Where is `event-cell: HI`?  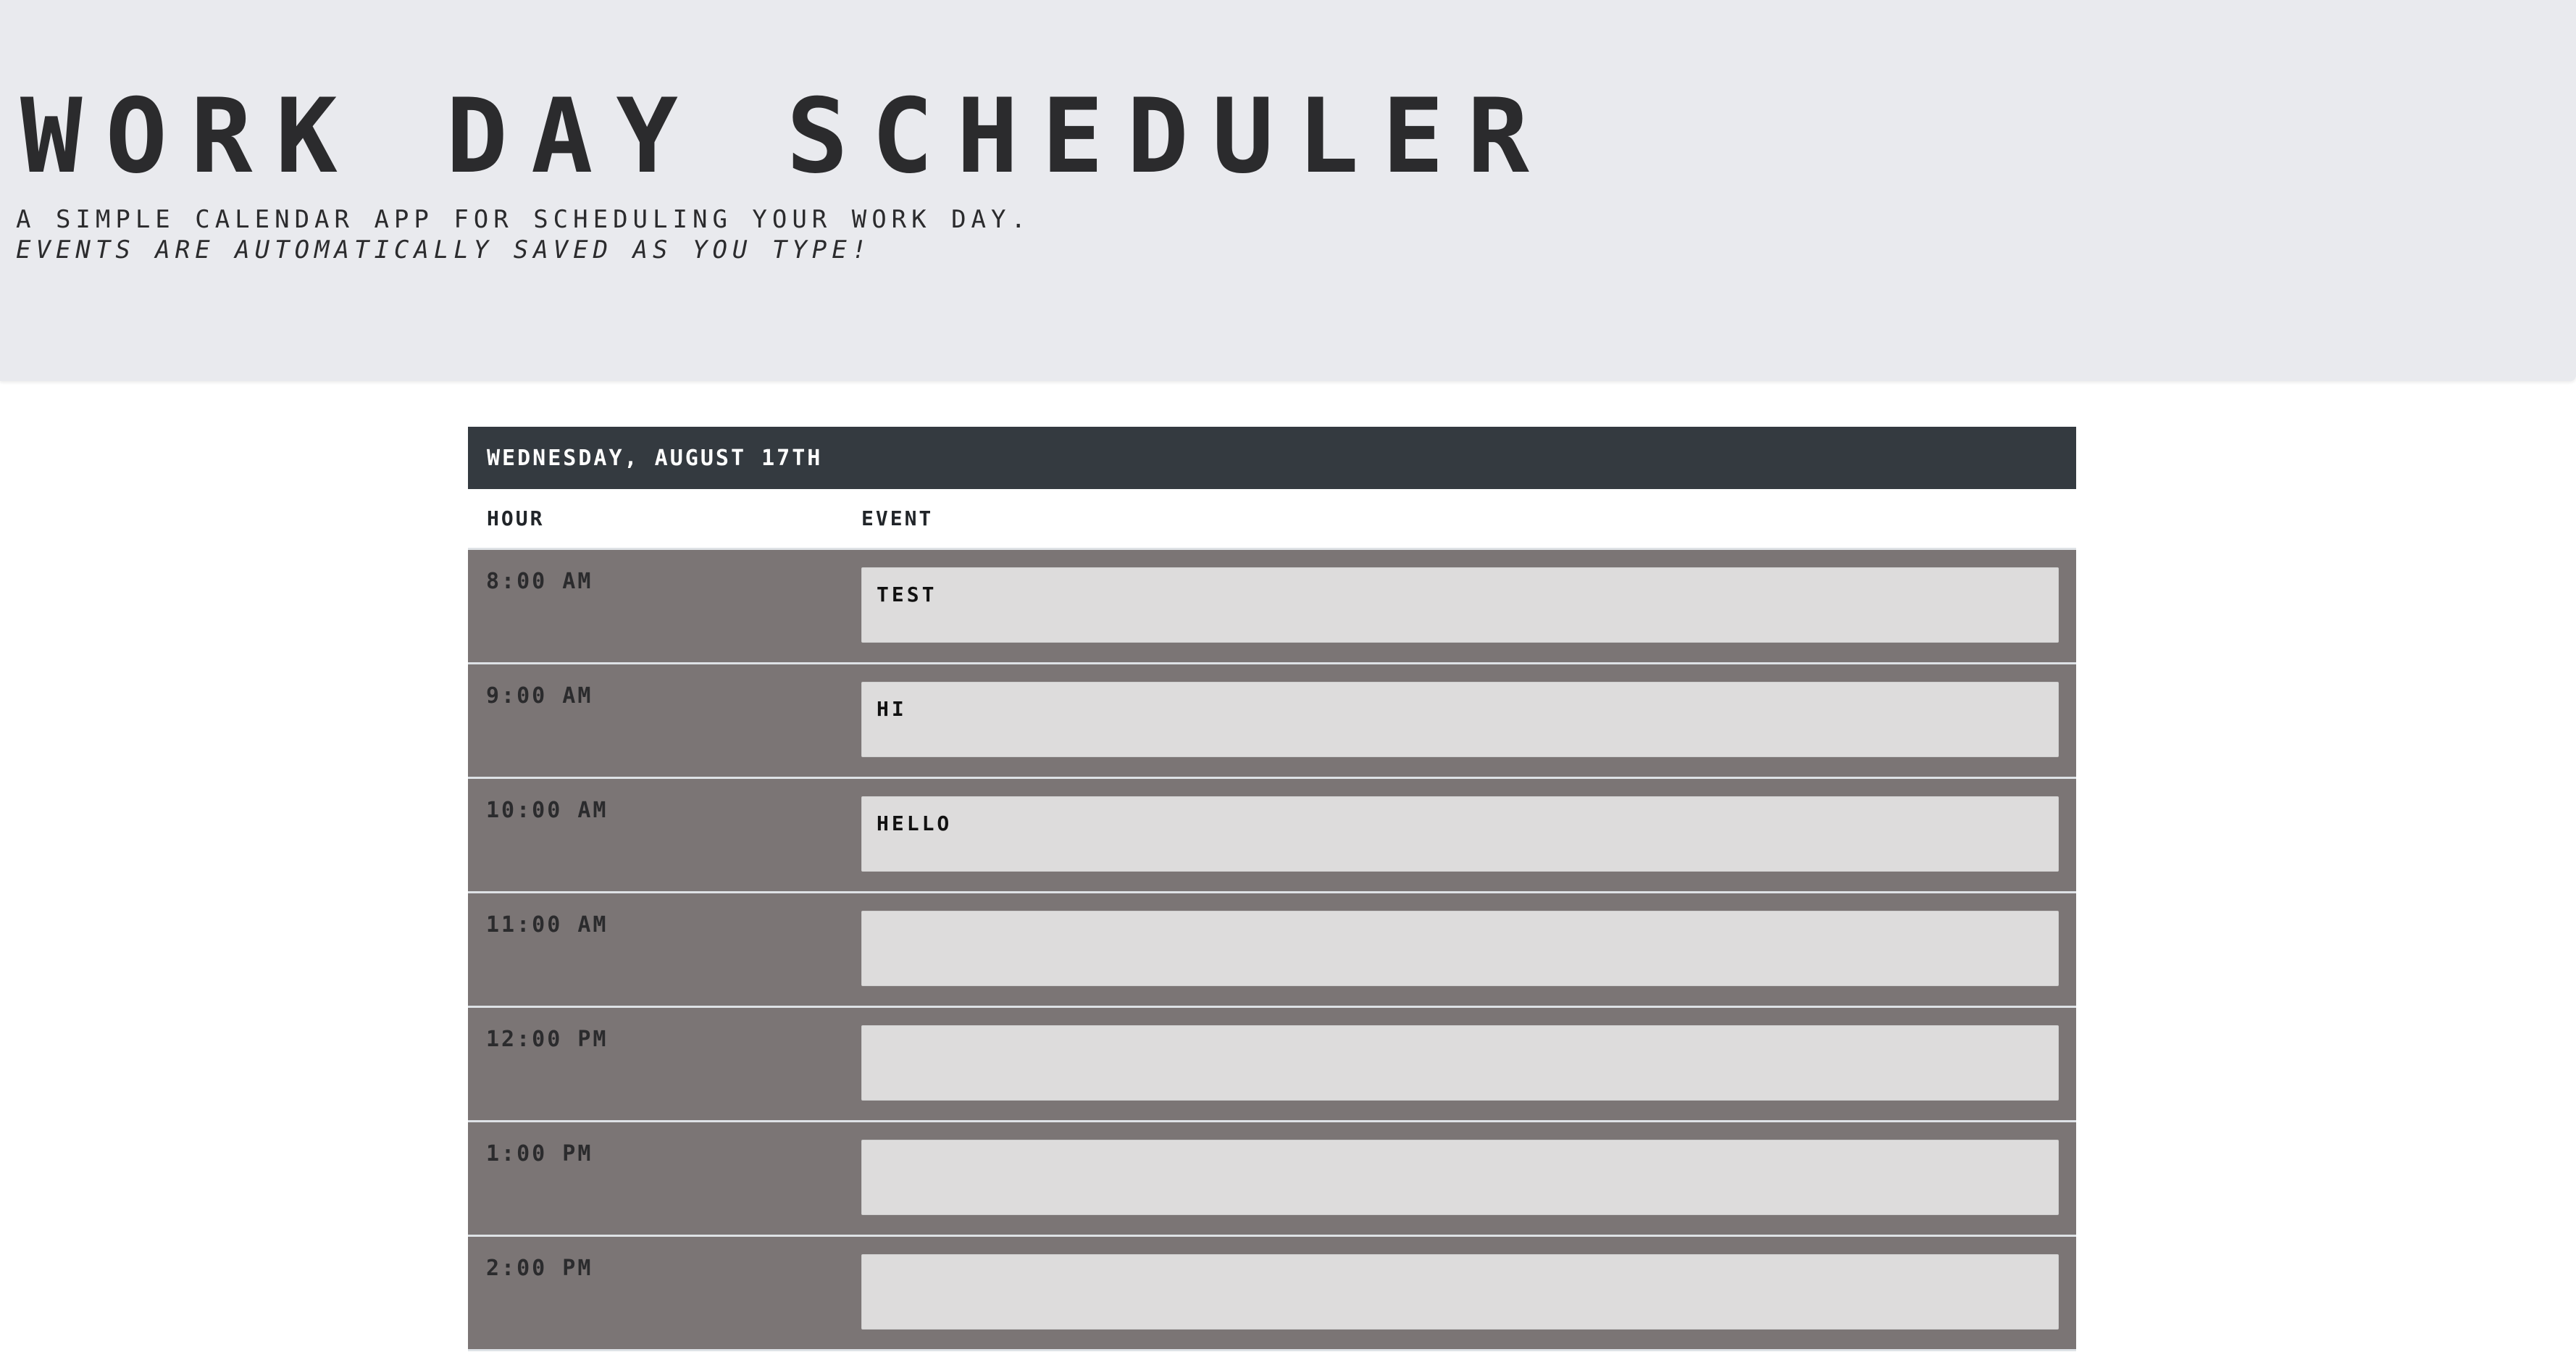 event-cell: HI is located at coordinates (1468, 720).